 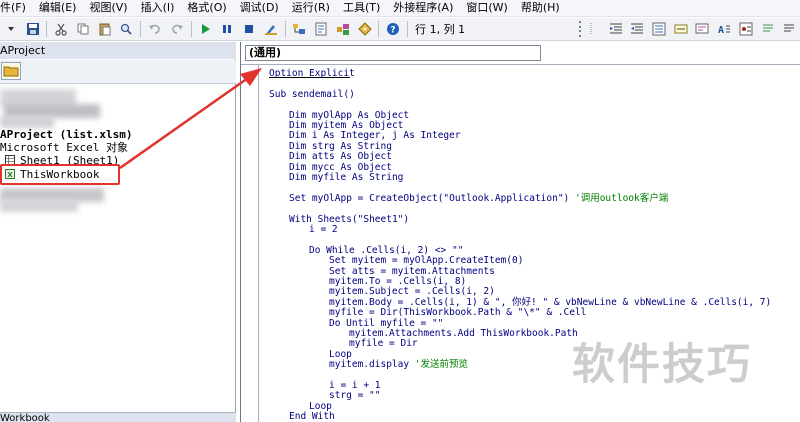 What do you see at coordinates (177, 29) in the screenshot?
I see `redo-icon` at bounding box center [177, 29].